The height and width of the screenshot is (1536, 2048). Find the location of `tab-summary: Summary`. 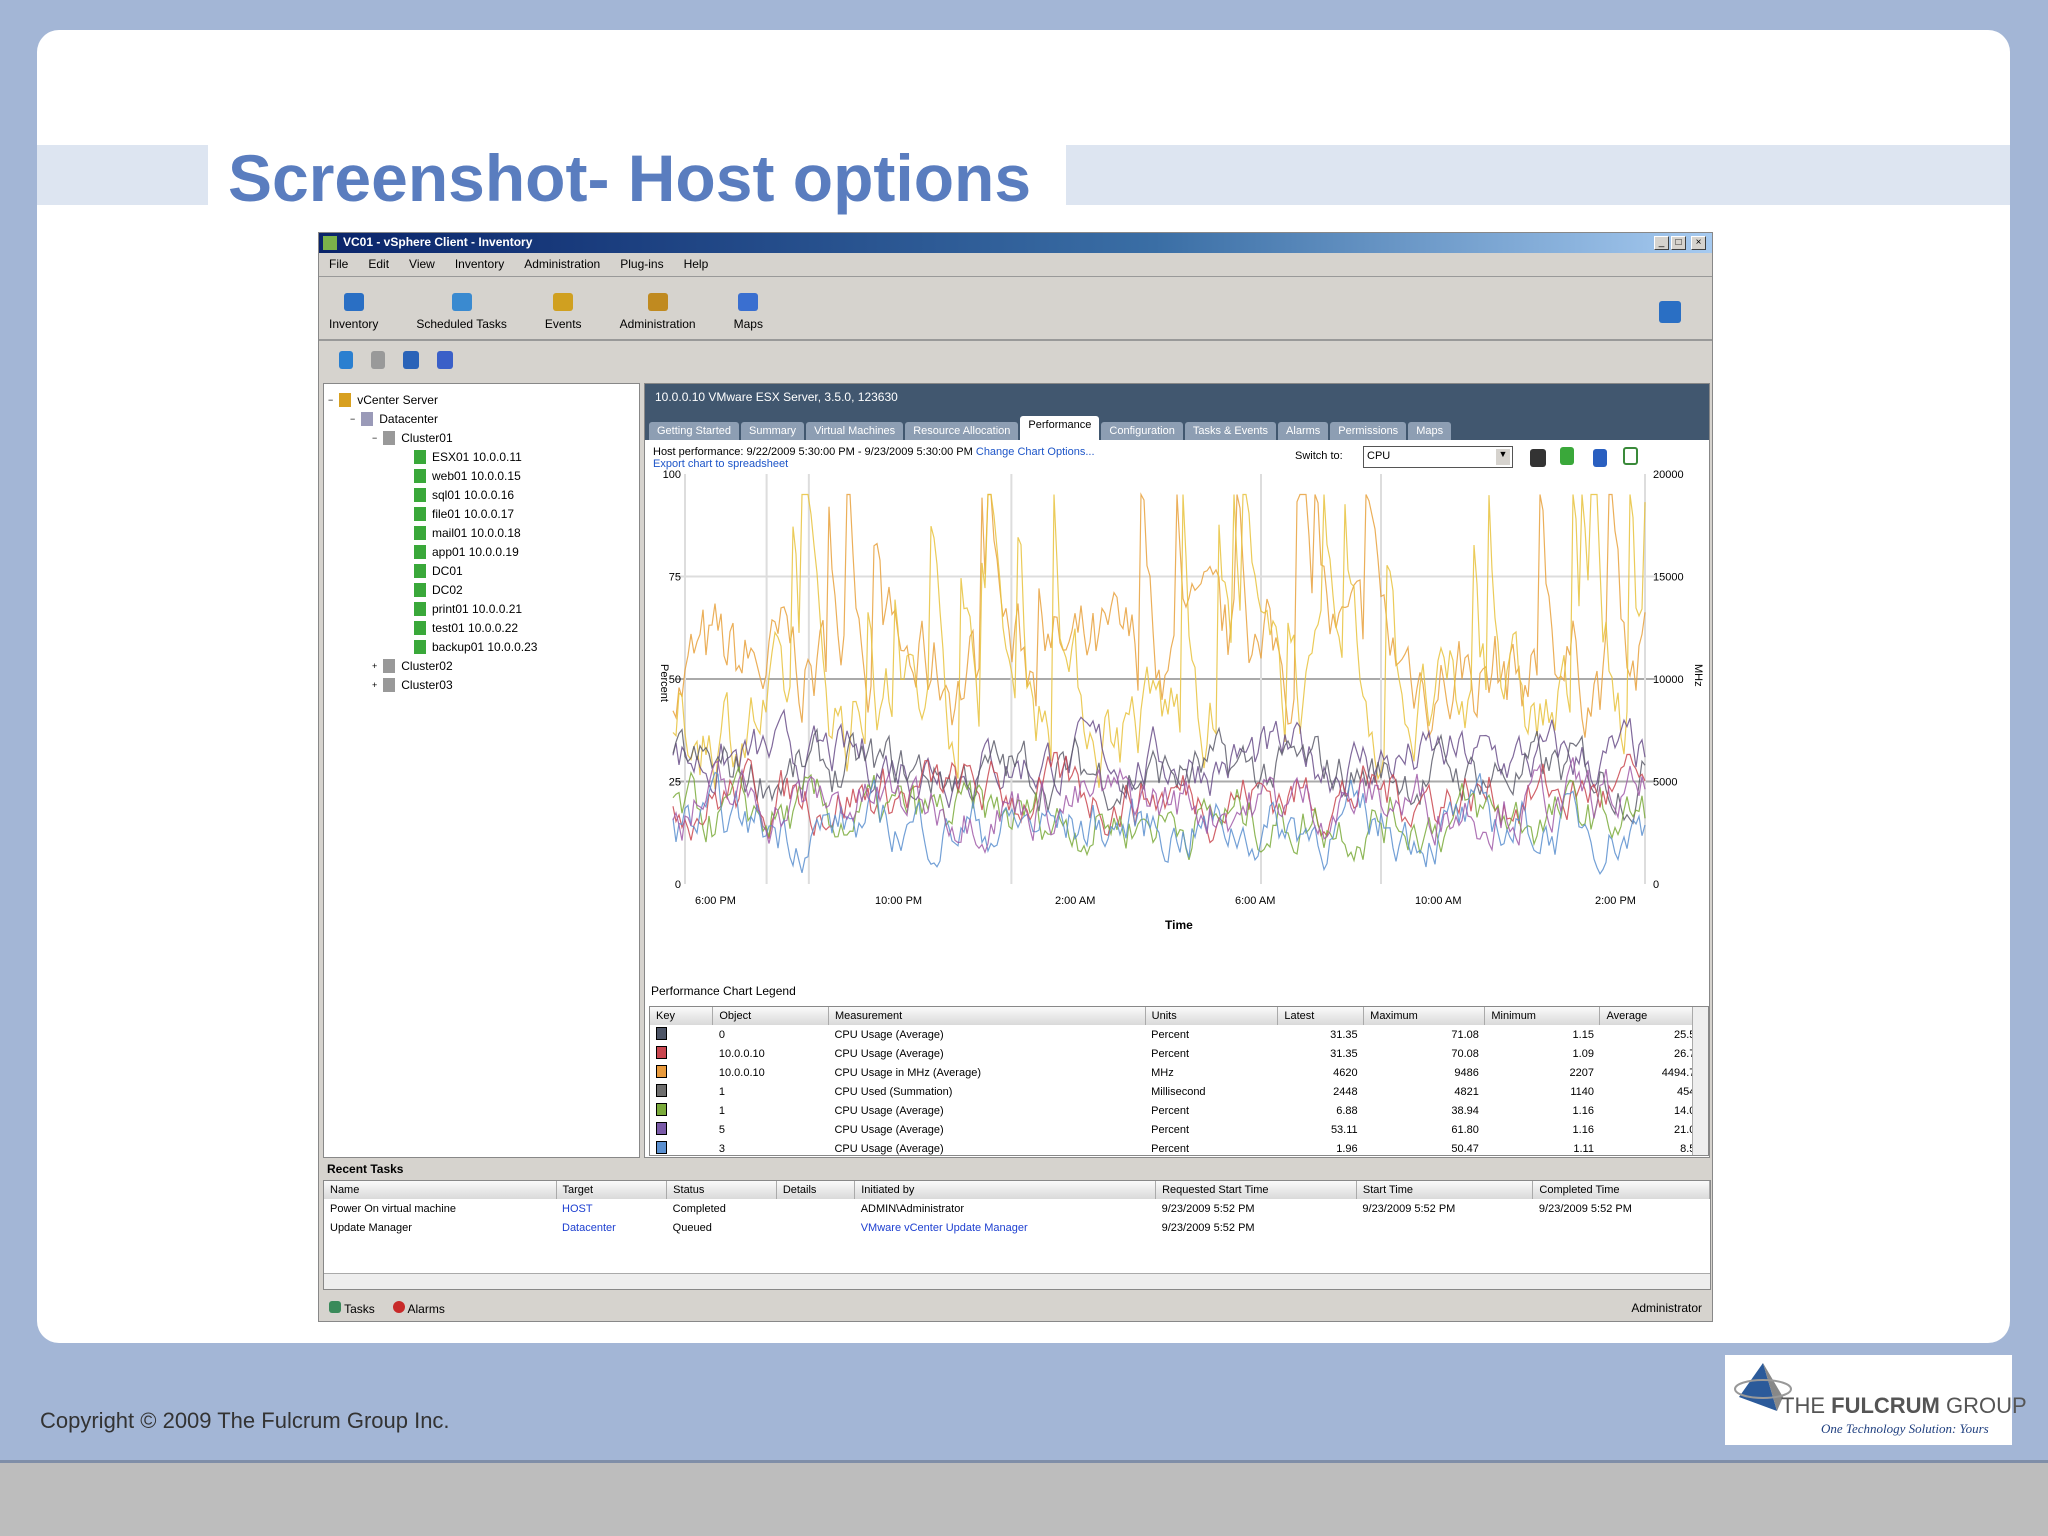

tab-summary: Summary is located at coordinates (773, 431).